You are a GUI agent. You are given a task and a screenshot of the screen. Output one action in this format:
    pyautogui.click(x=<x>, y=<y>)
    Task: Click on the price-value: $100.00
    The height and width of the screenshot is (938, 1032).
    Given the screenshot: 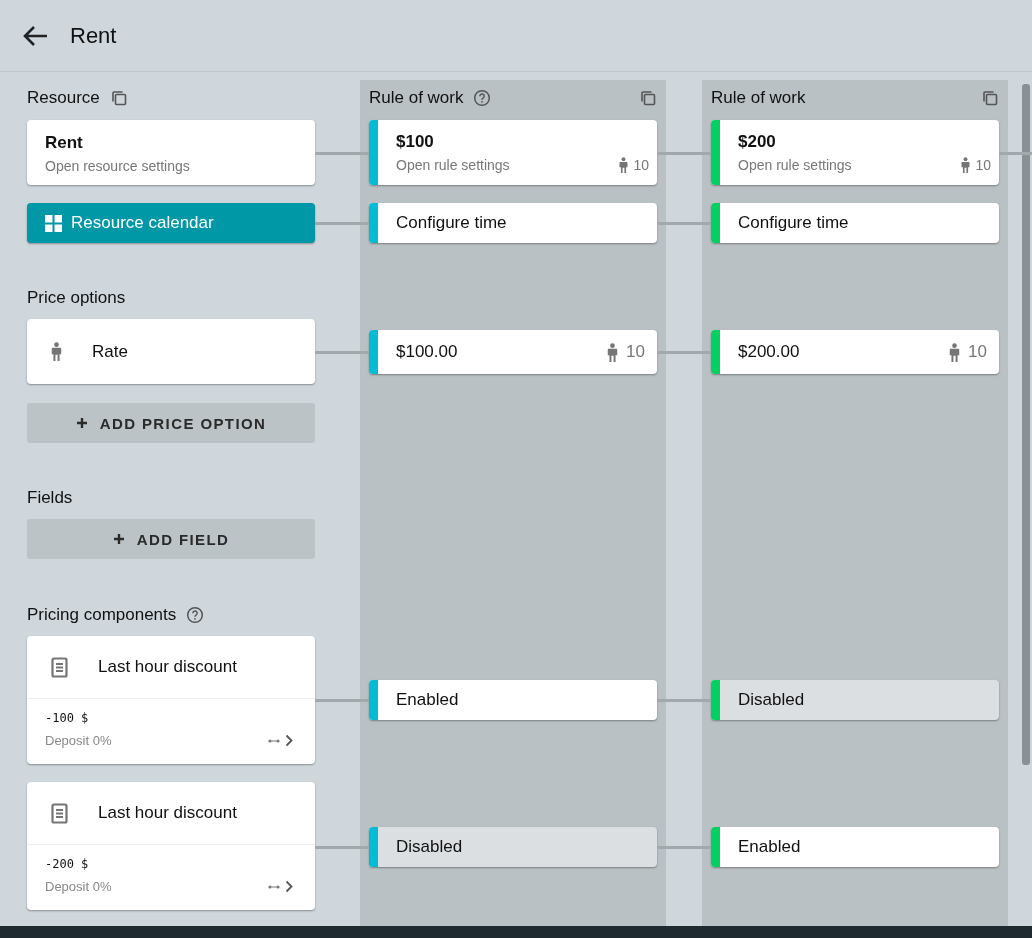 What is the action you would take?
    pyautogui.click(x=427, y=352)
    